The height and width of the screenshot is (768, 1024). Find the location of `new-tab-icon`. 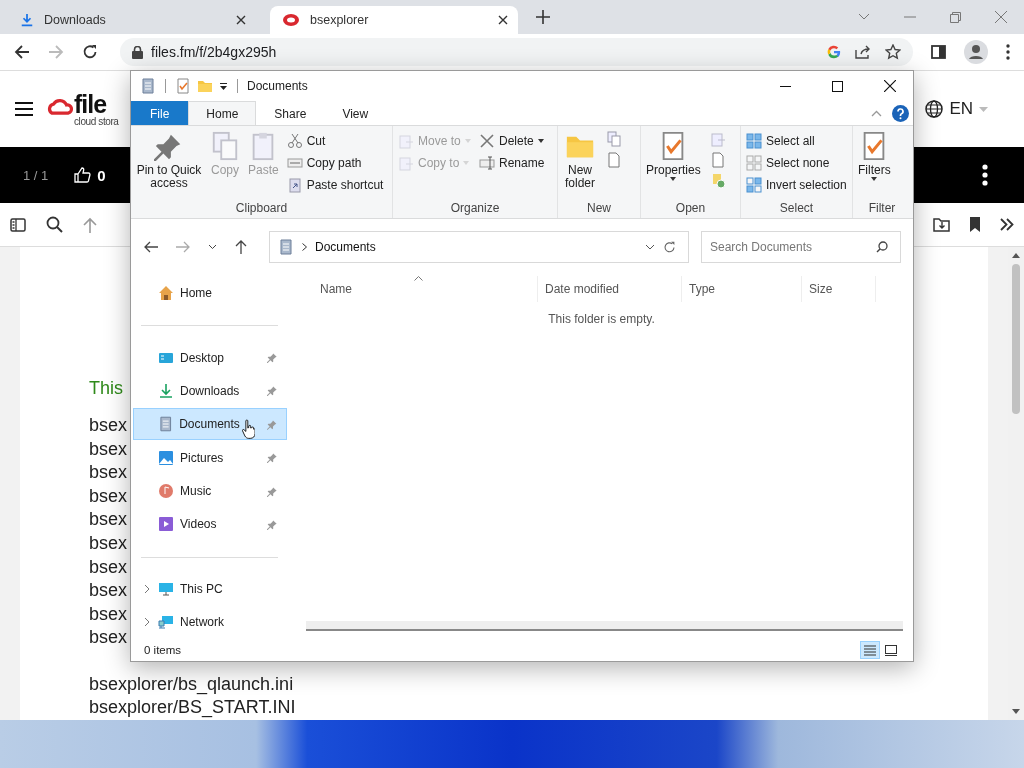

new-tab-icon is located at coordinates (543, 17).